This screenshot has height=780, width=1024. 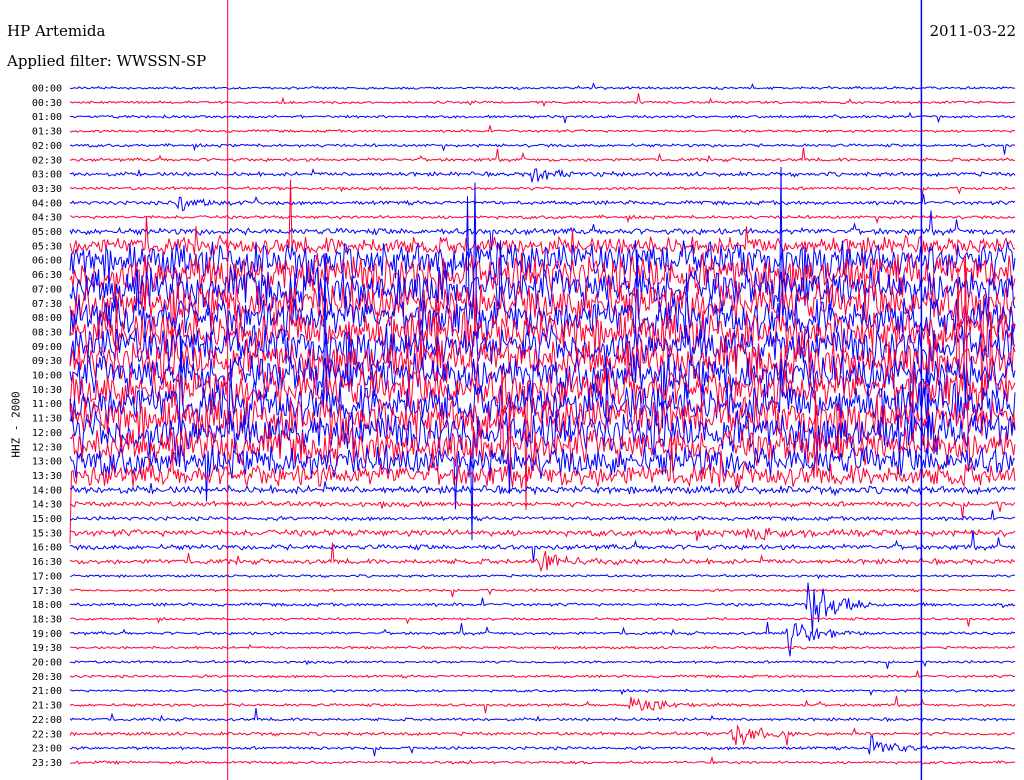 I want to click on time-tick-label: 21:00, so click(x=47, y=691).